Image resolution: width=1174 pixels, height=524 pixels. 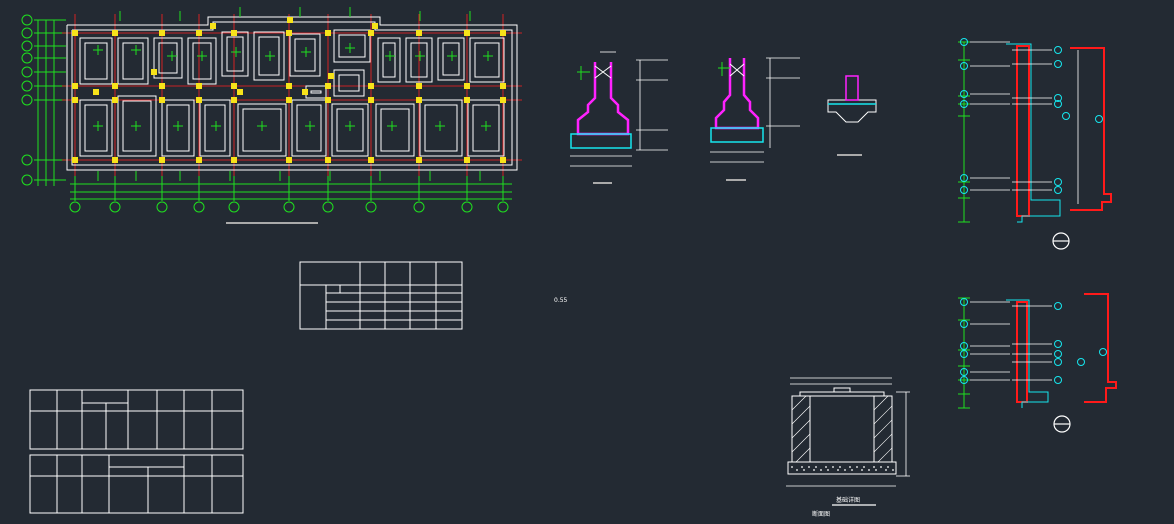 I want to click on section-title-main: 基础详图, so click(x=848, y=500).